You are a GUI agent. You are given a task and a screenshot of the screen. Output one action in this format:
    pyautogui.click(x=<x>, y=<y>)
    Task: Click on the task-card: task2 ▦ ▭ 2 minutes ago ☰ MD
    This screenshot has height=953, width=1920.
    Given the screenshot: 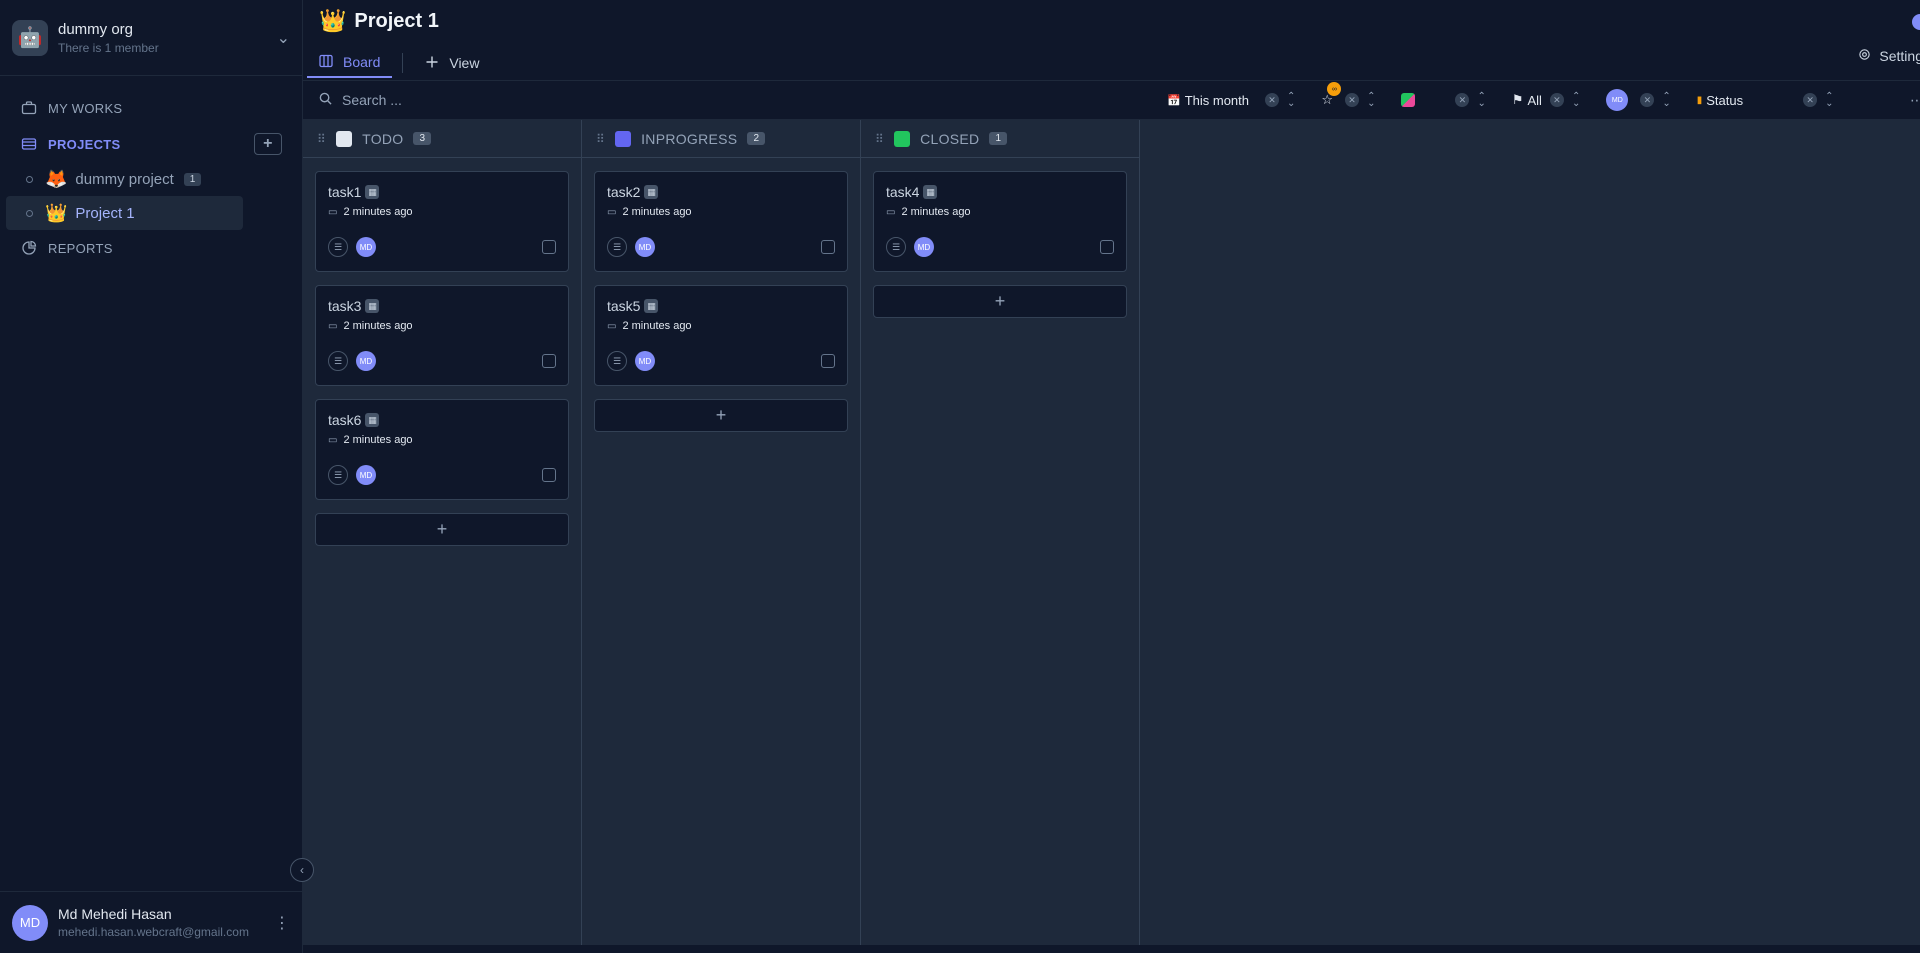 What is the action you would take?
    pyautogui.click(x=721, y=221)
    